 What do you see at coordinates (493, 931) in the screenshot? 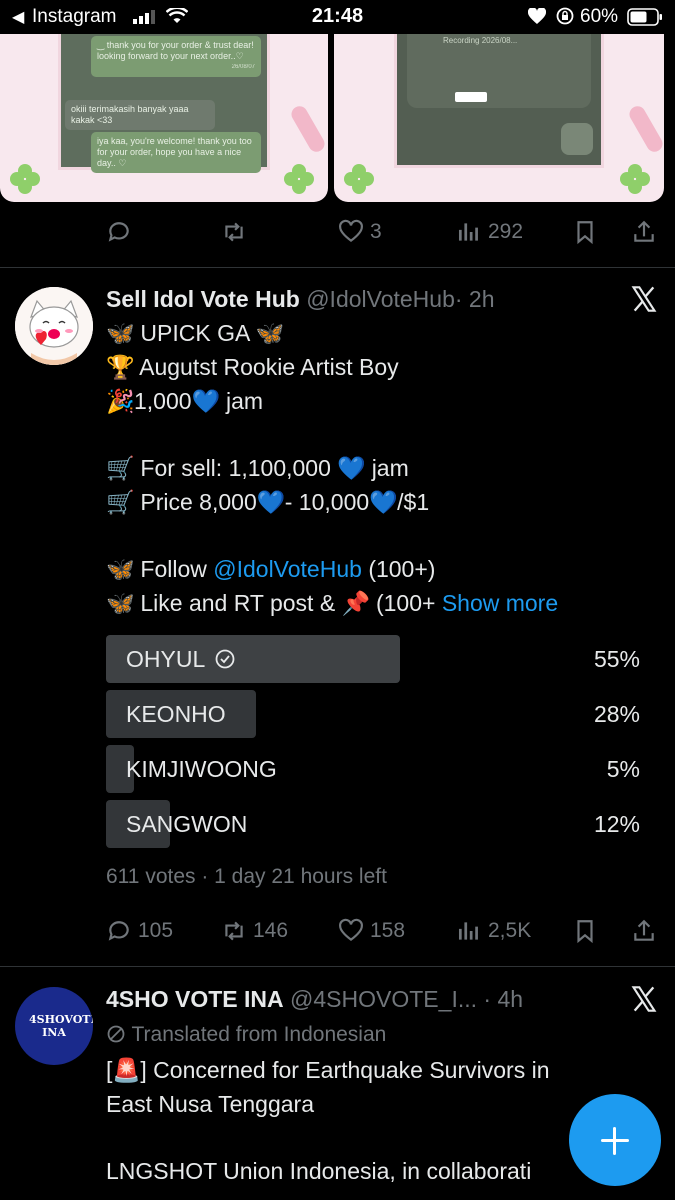
I see `views-button: 2,5K` at bounding box center [493, 931].